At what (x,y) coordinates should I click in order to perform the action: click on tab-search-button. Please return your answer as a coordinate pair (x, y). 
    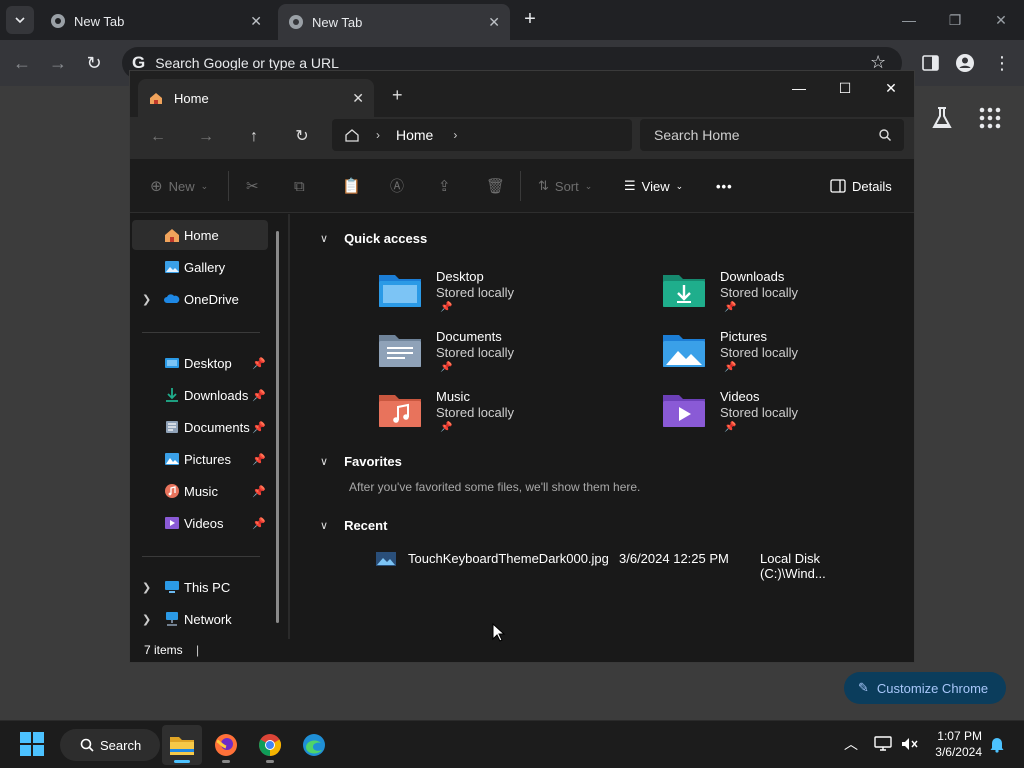
    Looking at the image, I should click on (20, 20).